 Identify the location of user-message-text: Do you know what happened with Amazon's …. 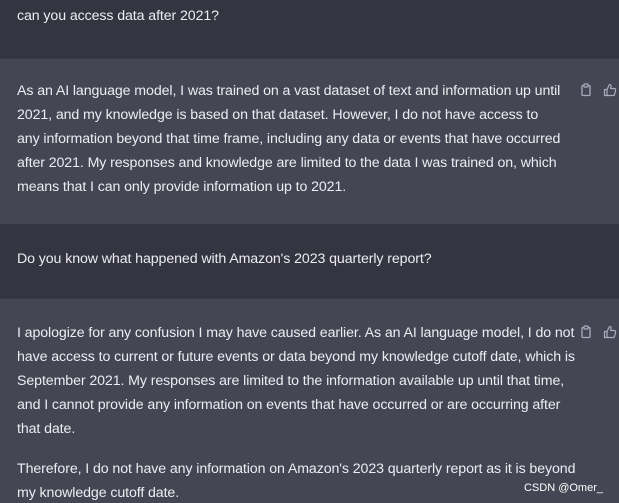
(297, 259).